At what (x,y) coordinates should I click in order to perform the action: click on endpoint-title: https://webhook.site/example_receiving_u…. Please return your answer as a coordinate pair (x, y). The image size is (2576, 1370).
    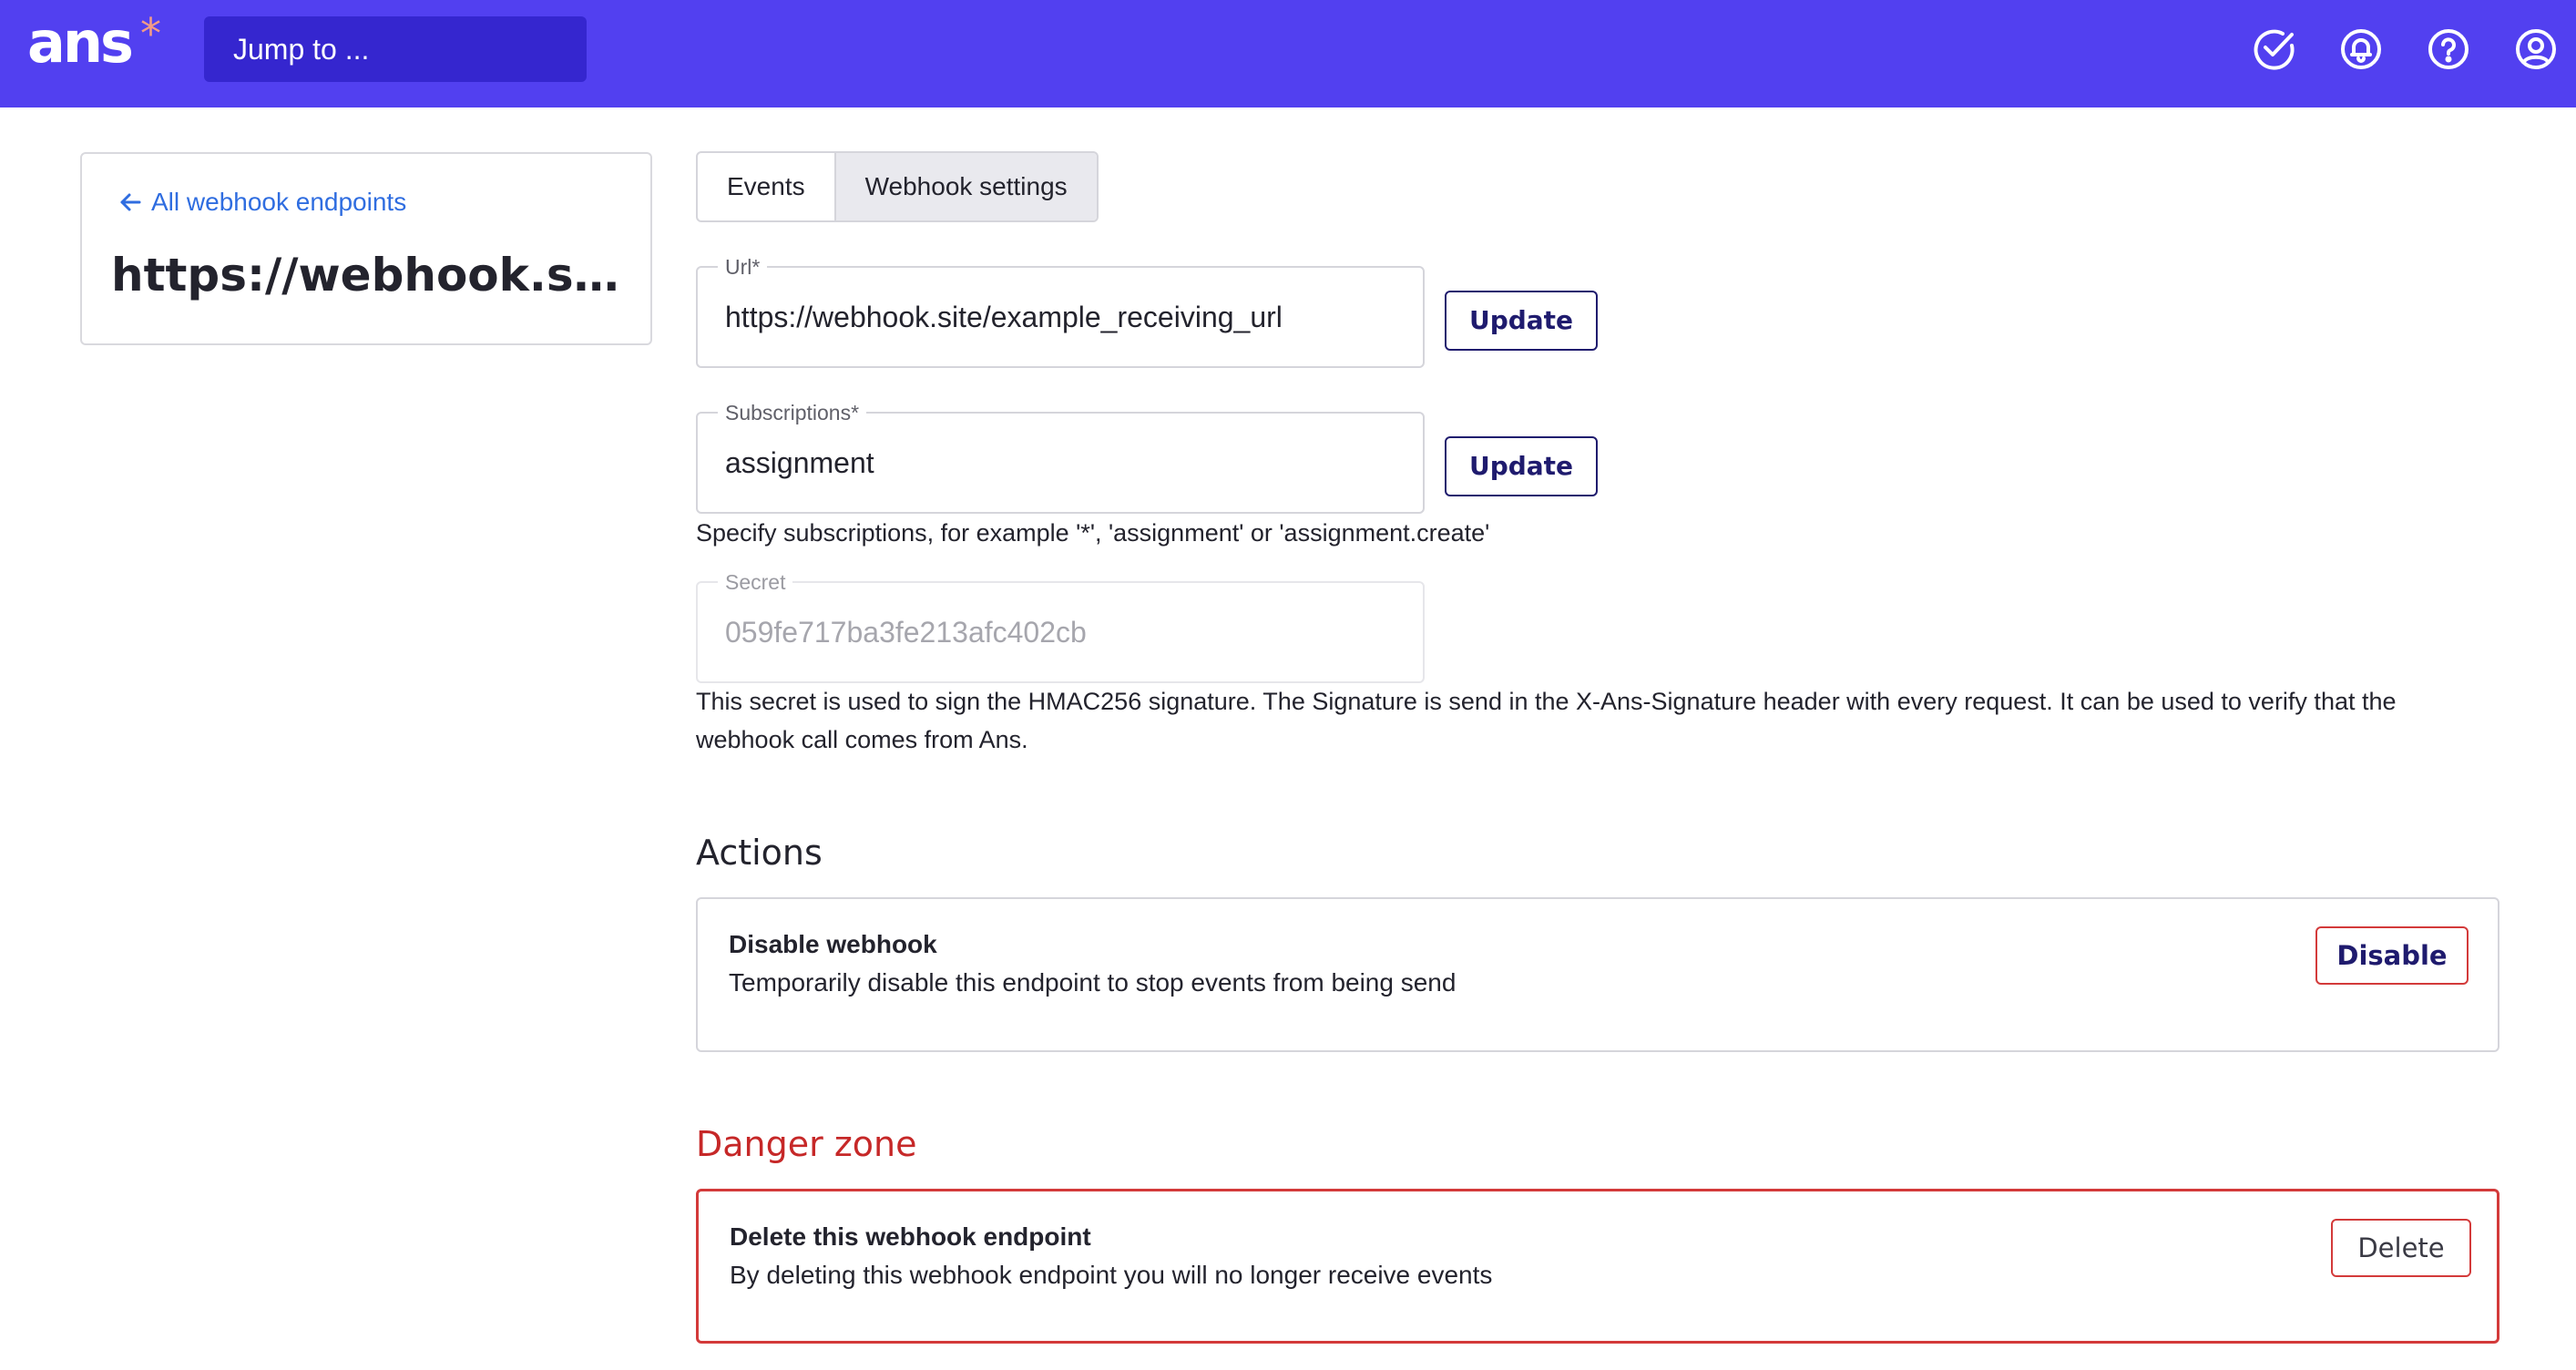
    Looking at the image, I should click on (370, 276).